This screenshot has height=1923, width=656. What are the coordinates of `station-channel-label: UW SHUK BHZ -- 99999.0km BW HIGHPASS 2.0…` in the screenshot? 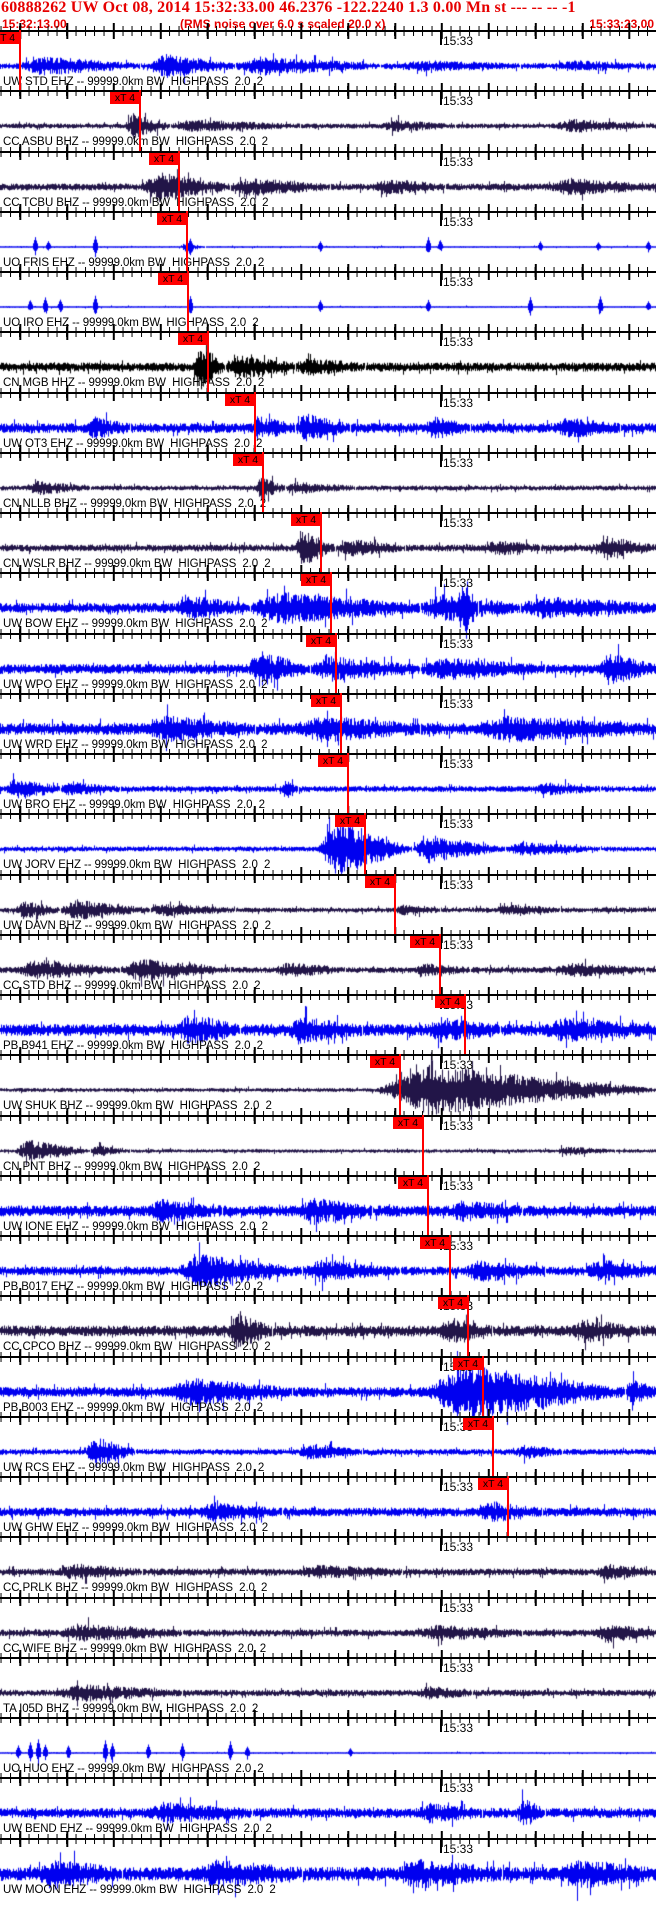 It's located at (137, 1106).